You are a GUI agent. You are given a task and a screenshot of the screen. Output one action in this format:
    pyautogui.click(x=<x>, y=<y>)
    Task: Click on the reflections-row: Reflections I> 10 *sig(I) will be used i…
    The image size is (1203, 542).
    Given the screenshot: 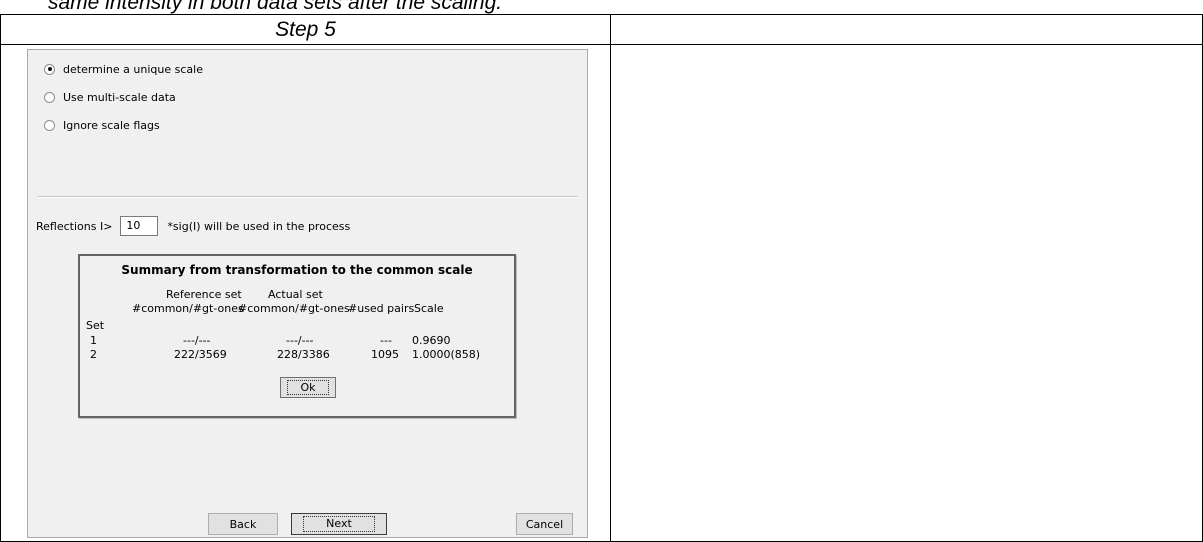 What is the action you would take?
    pyautogui.click(x=193, y=226)
    